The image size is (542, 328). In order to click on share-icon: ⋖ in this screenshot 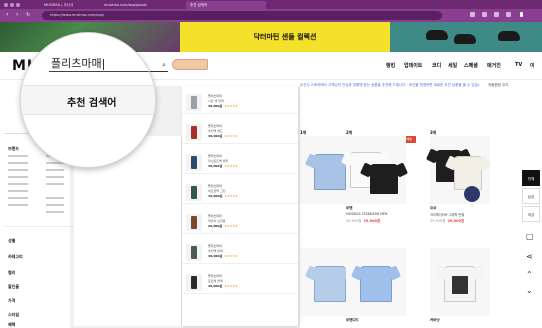, I will do `click(529, 256)`.